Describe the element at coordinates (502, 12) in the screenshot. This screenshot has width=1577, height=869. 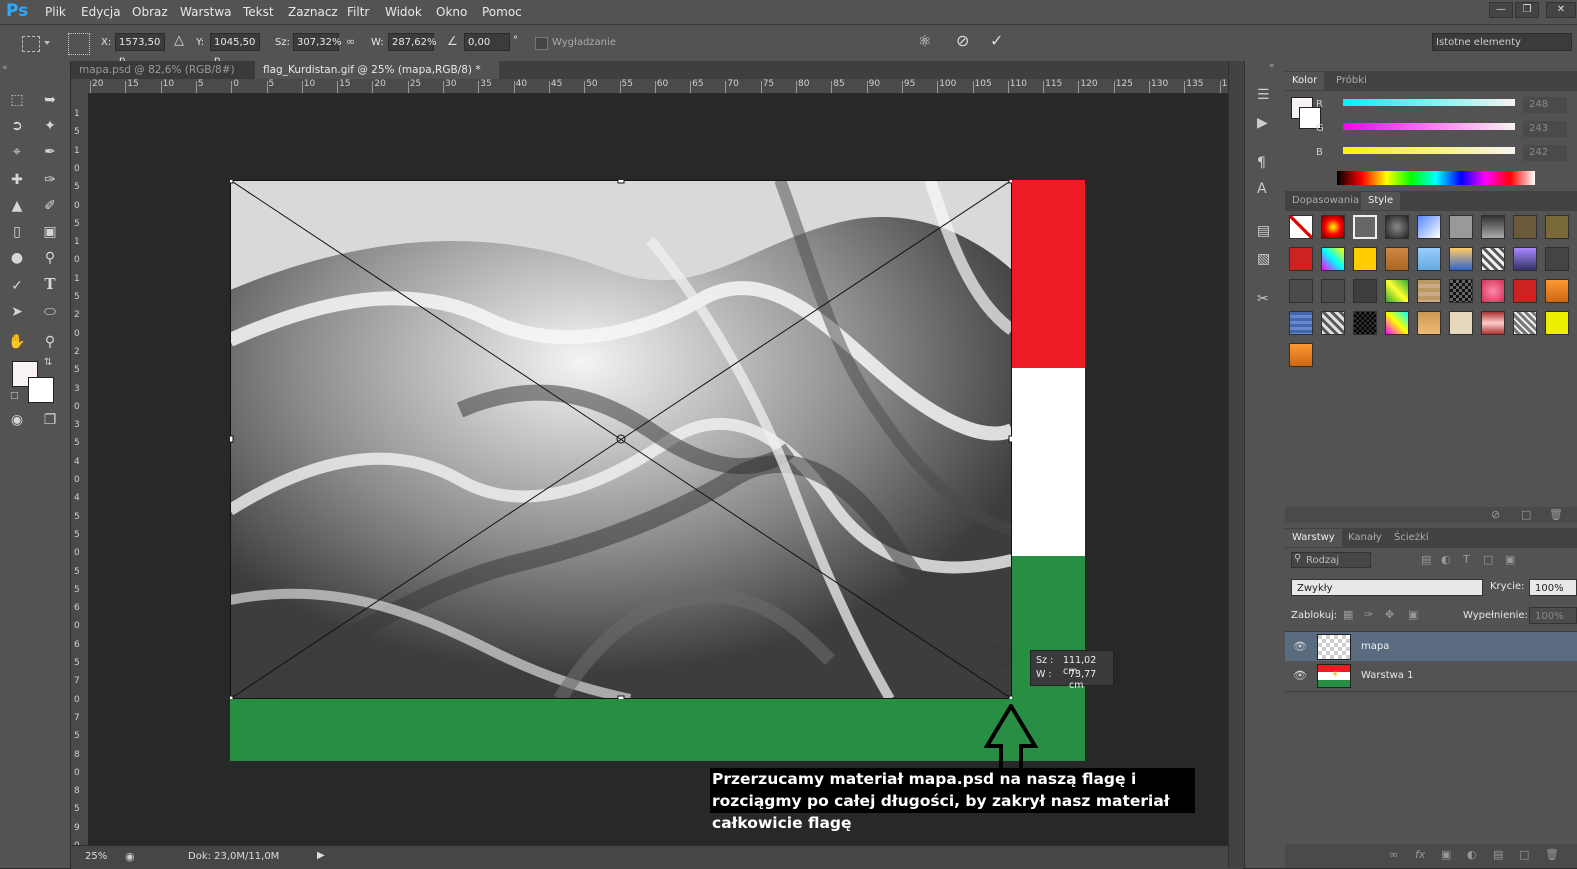
I see `menu-pomoc: Pomoc` at that location.